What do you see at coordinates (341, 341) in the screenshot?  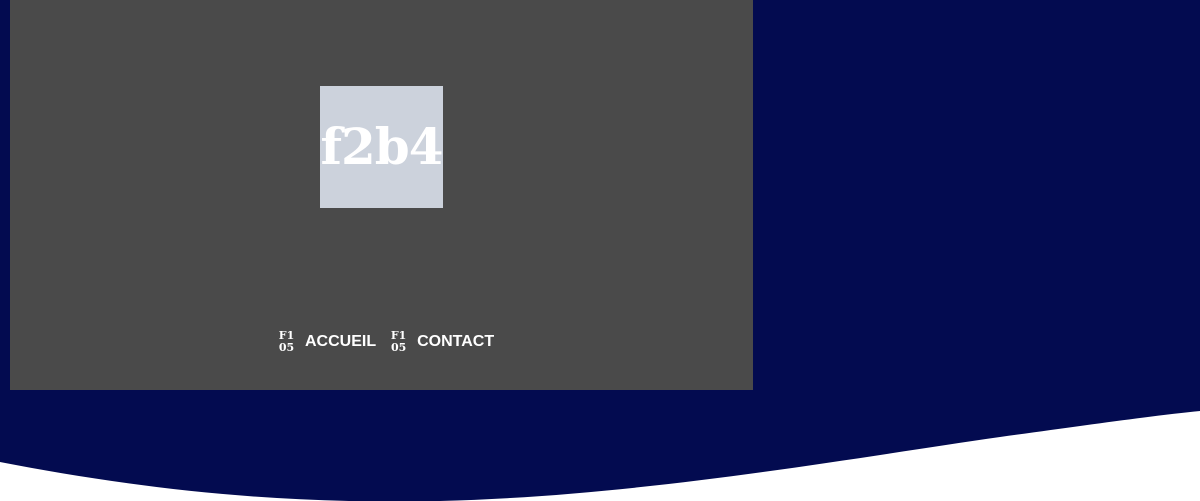 I see `nav-label-accueil: ACCUEIL` at bounding box center [341, 341].